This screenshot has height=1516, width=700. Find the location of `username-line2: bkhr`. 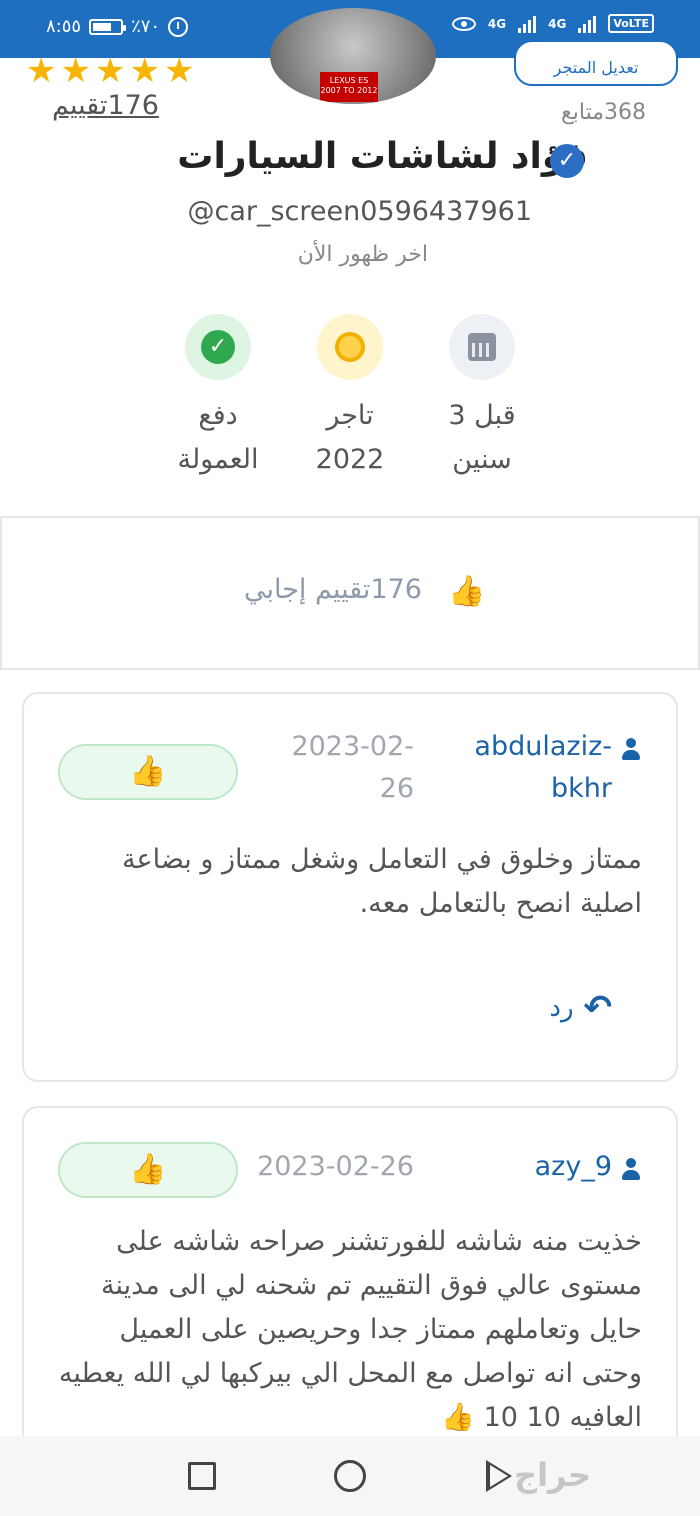

username-line2: bkhr is located at coordinates (581, 788).